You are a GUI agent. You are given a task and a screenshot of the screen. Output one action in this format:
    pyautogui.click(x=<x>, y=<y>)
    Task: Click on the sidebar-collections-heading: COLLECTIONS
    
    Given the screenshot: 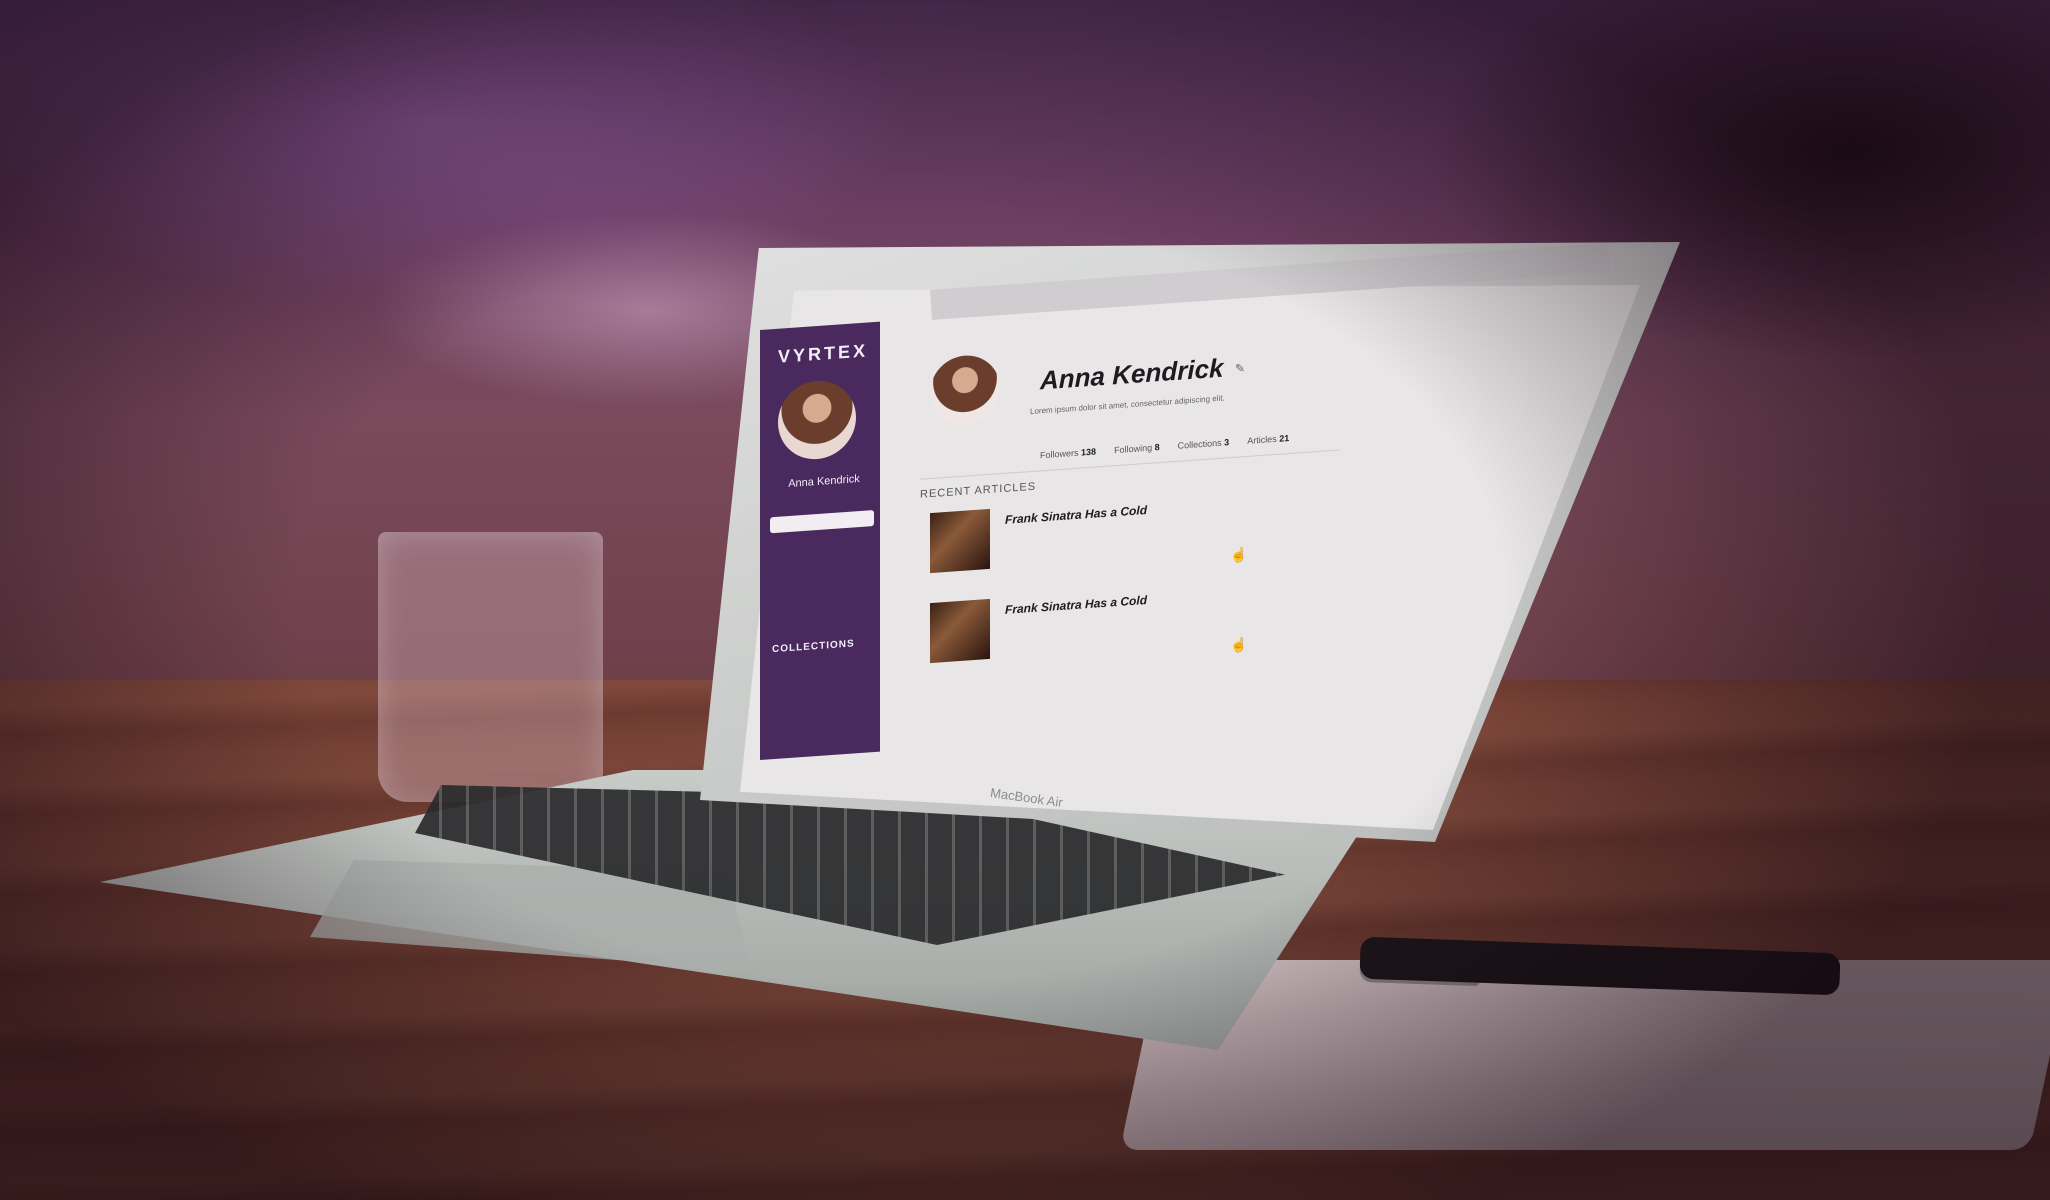 What is the action you would take?
    pyautogui.click(x=813, y=646)
    